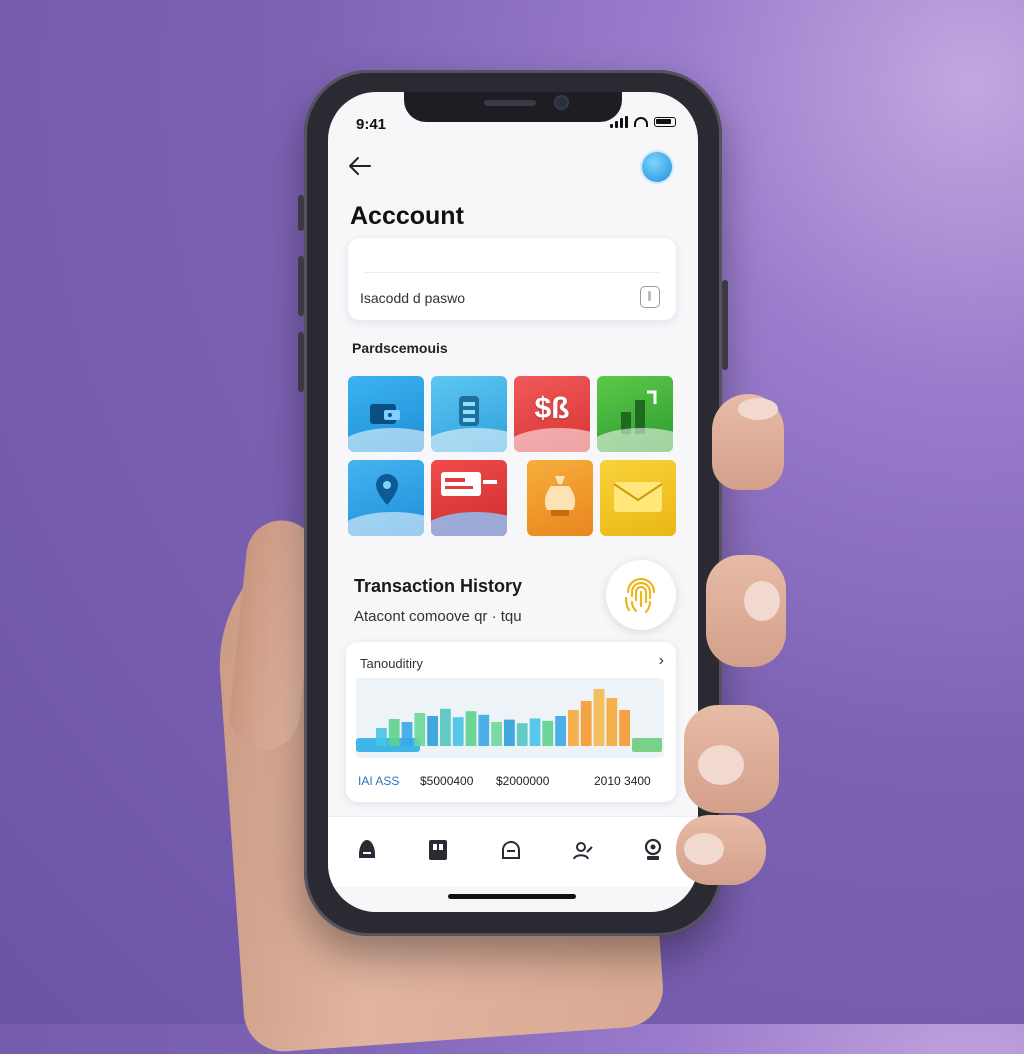  What do you see at coordinates (635, 414) in the screenshot?
I see `chart-tile` at bounding box center [635, 414].